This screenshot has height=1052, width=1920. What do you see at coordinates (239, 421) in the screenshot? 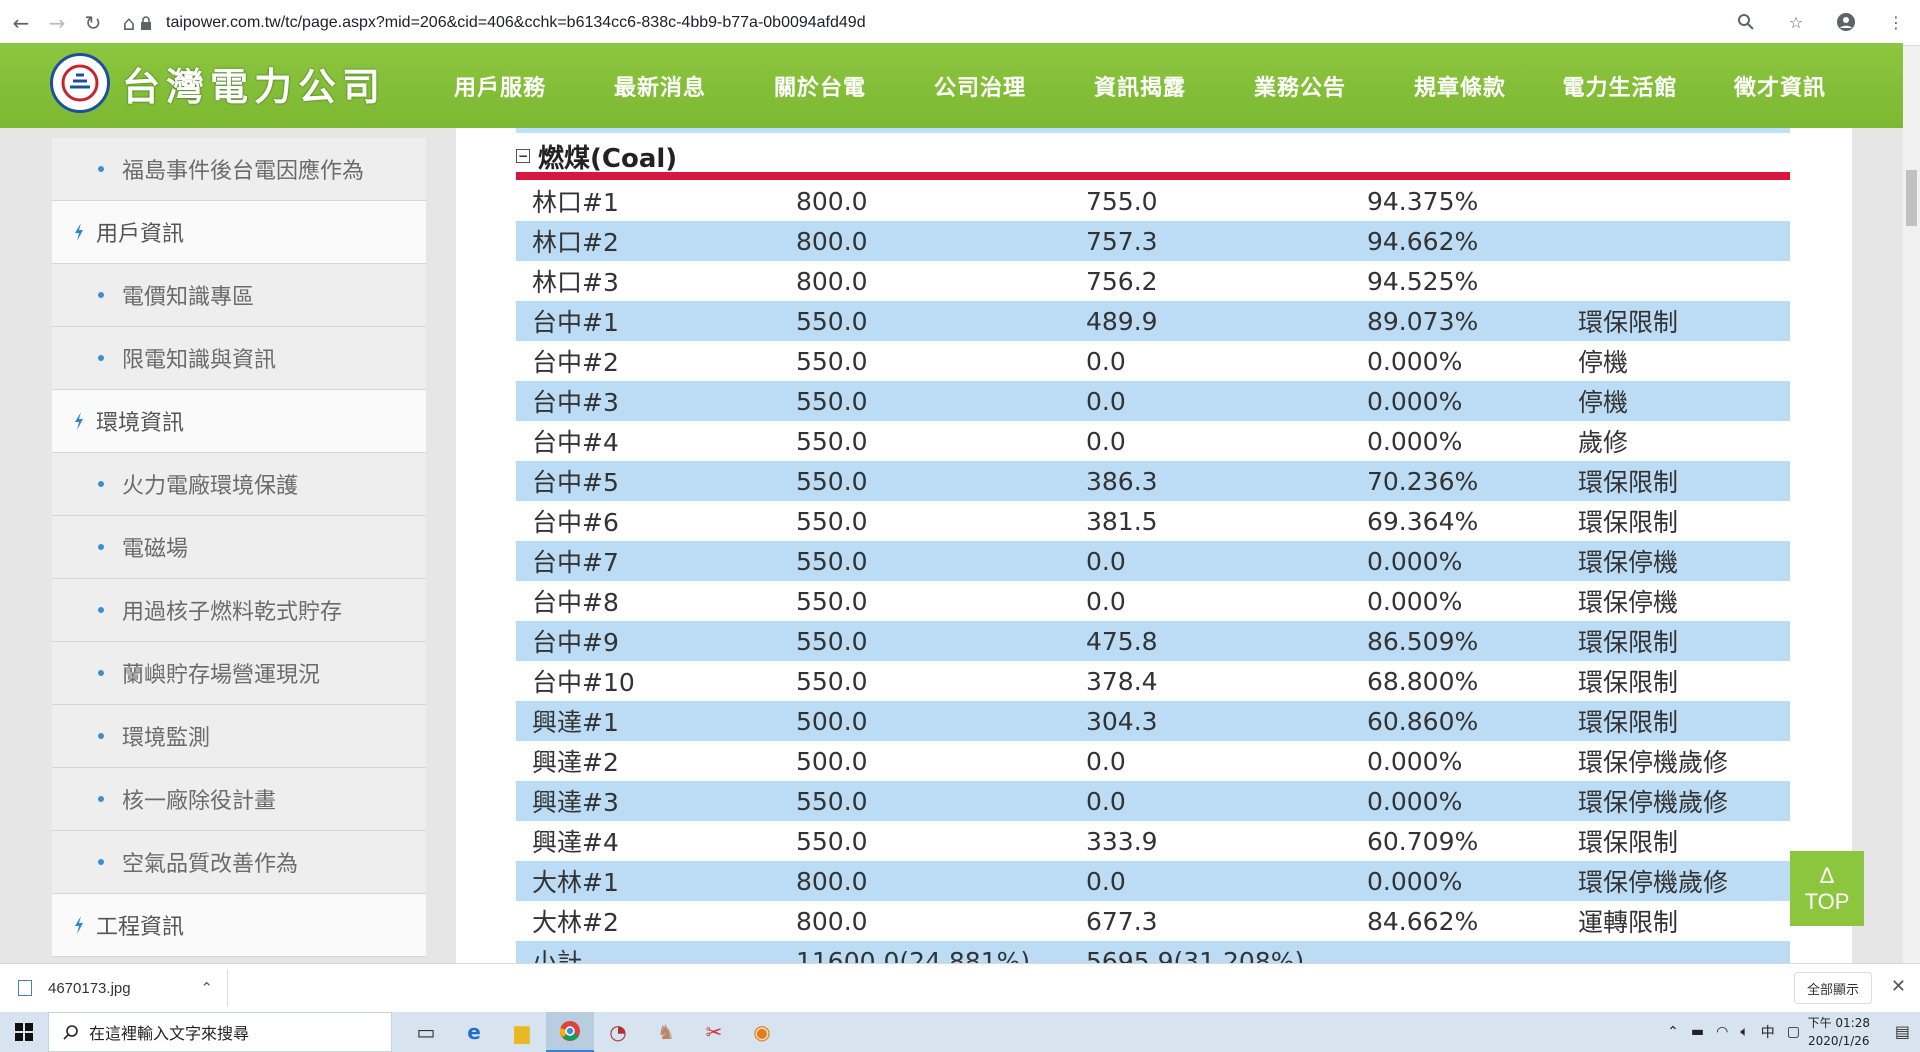
I see `sidebar-category-environment: 環境資訊` at bounding box center [239, 421].